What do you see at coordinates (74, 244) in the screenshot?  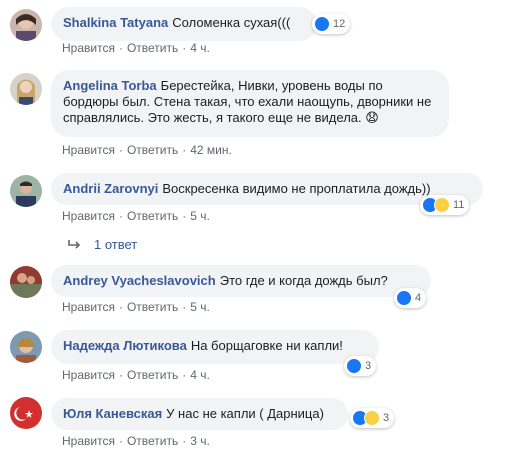 I see `reply-arrow-icon` at bounding box center [74, 244].